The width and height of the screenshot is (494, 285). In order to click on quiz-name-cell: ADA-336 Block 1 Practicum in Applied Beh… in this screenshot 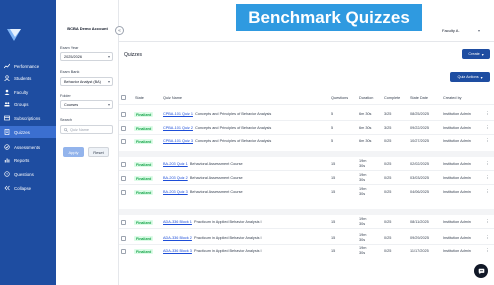, I will do `click(212, 222)`.